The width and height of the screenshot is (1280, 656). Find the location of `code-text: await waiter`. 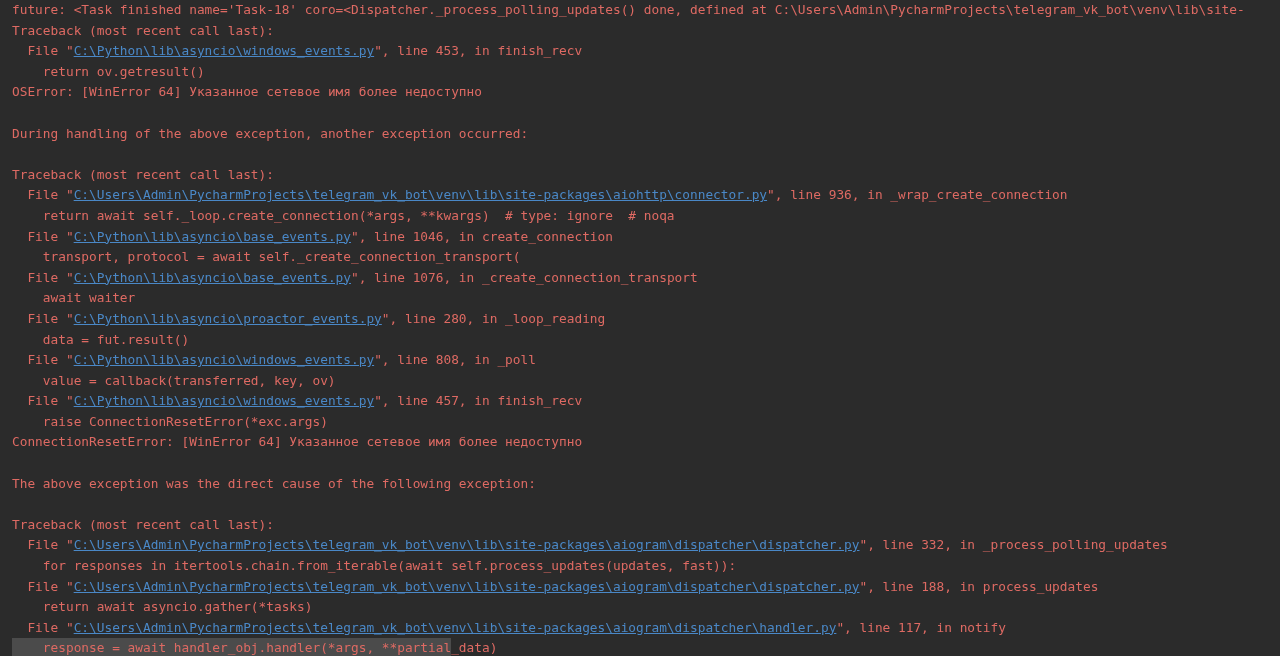

code-text: await waiter is located at coordinates (89, 298).